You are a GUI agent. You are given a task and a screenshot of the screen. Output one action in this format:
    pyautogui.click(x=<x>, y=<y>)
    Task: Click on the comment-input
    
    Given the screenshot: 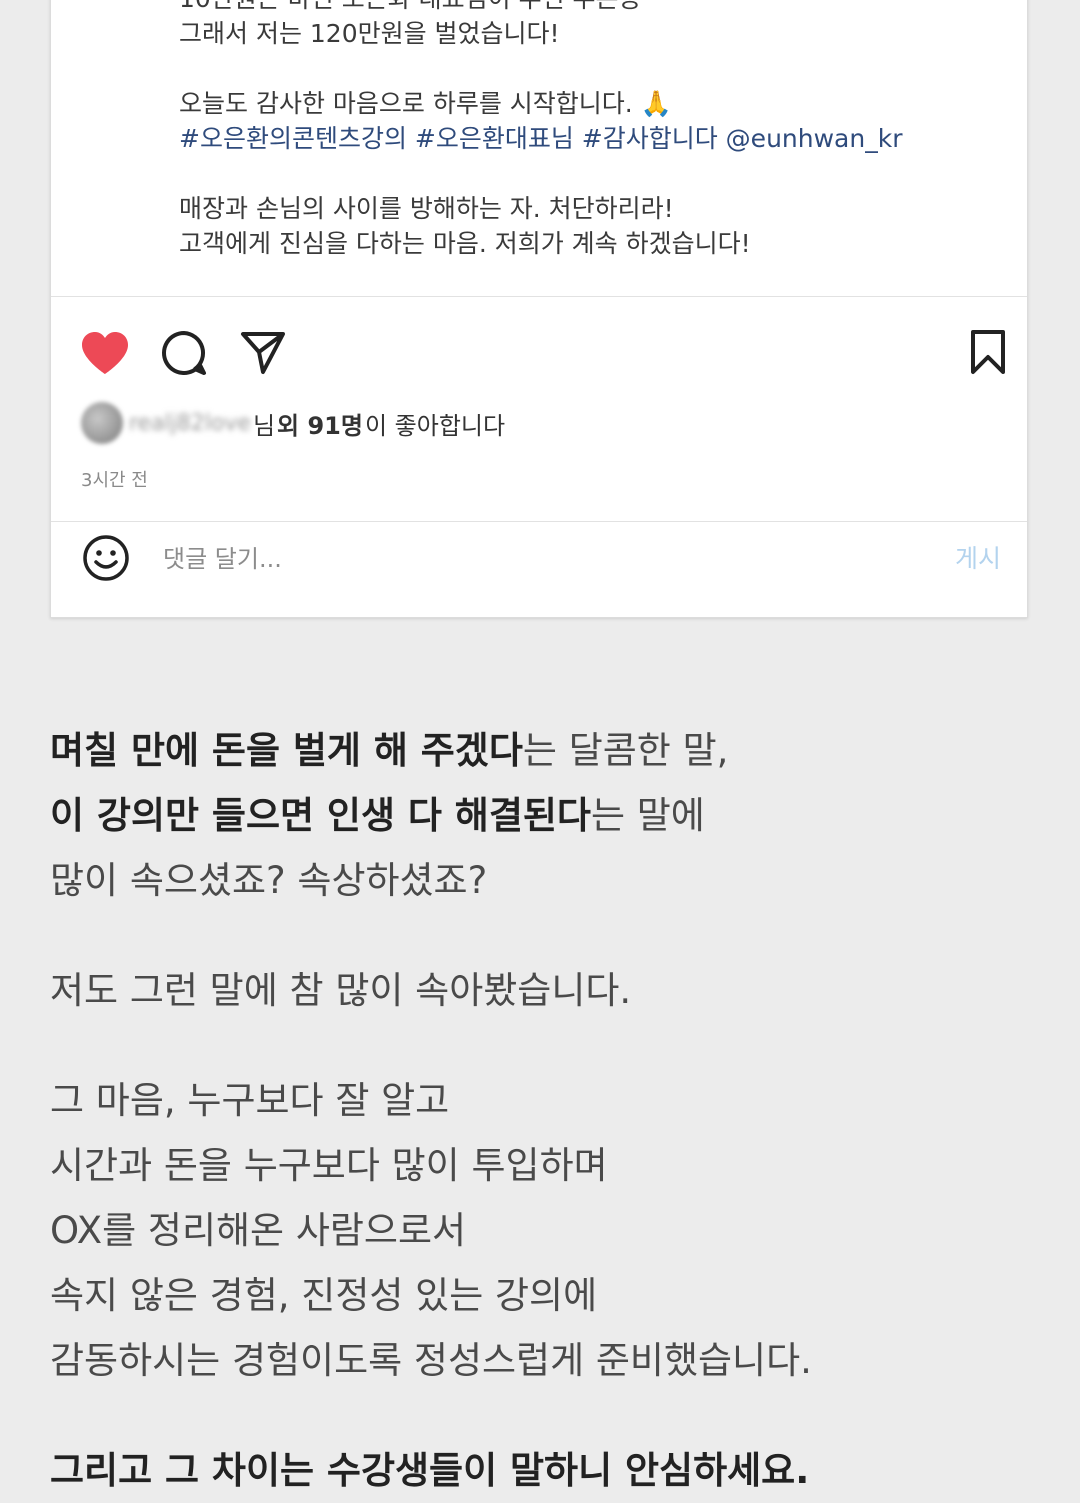 What is the action you would take?
    pyautogui.click(x=513, y=559)
    